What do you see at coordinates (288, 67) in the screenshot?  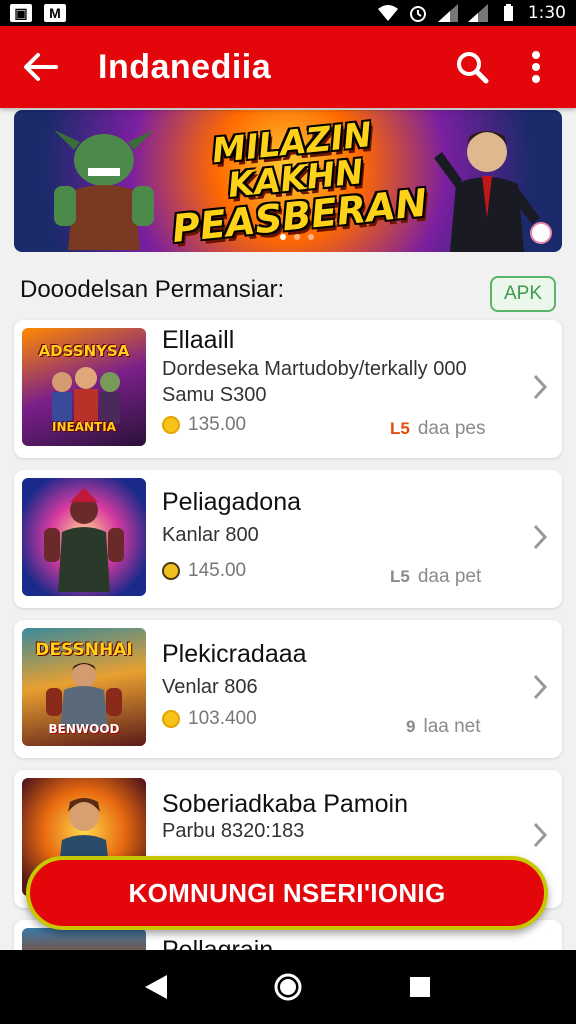 I see `app-bar: Indanediia` at bounding box center [288, 67].